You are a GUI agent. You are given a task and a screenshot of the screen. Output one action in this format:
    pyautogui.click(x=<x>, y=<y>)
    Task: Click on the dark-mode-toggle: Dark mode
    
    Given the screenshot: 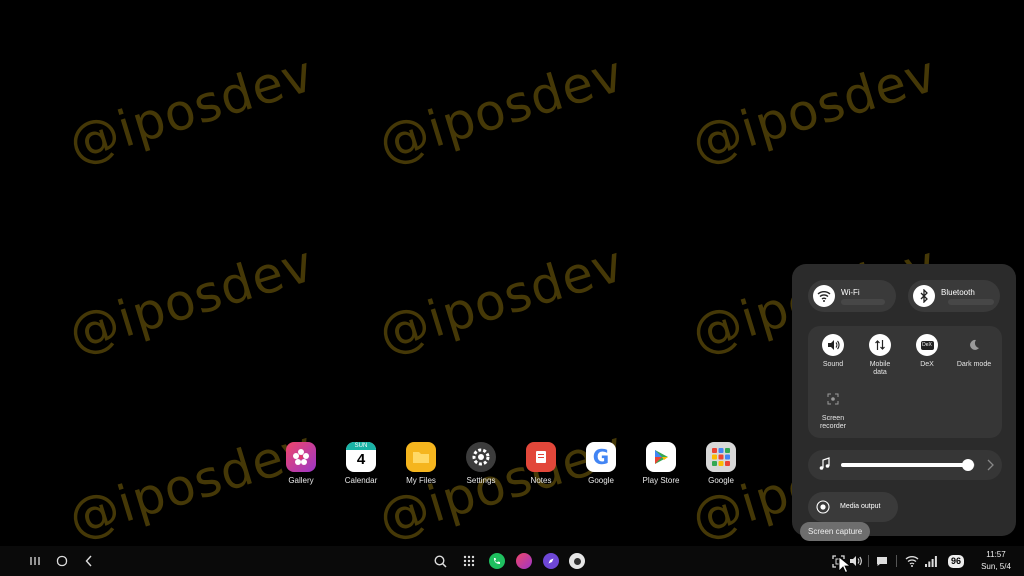 What is the action you would take?
    pyautogui.click(x=974, y=351)
    